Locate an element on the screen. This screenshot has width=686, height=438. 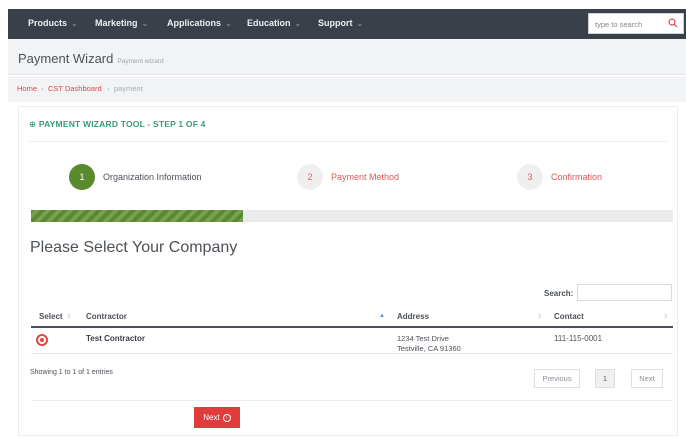
nav-item-products: Products ⌄ is located at coordinates (53, 23).